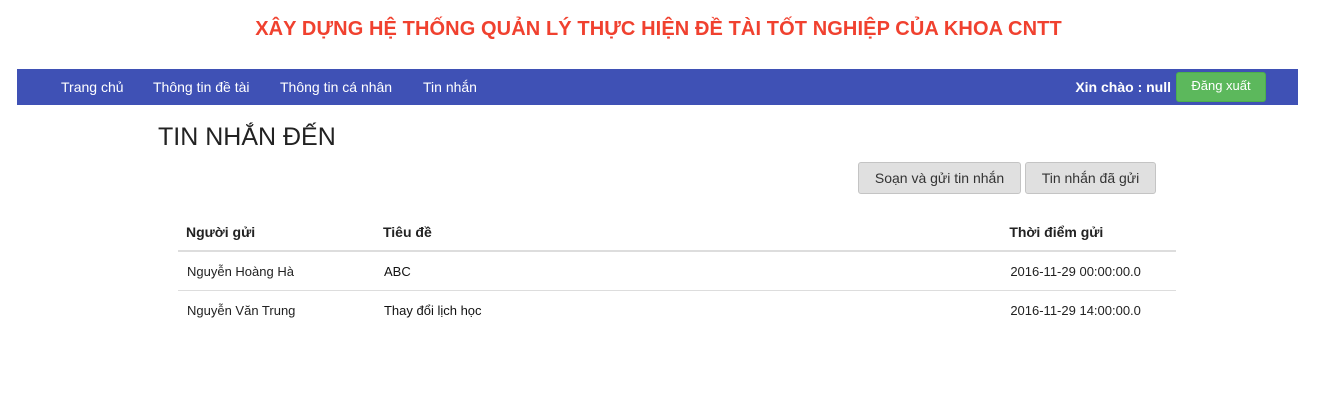 The width and height of the screenshot is (1321, 410). I want to click on column-header-sender: Người gửi, so click(276, 233).